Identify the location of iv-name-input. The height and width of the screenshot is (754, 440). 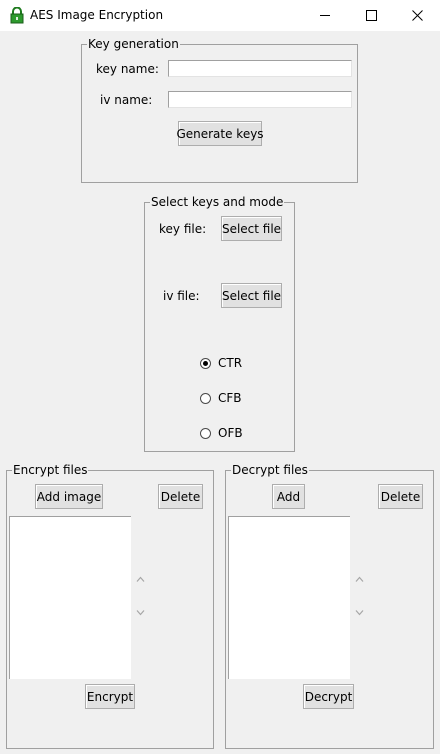
(260, 99).